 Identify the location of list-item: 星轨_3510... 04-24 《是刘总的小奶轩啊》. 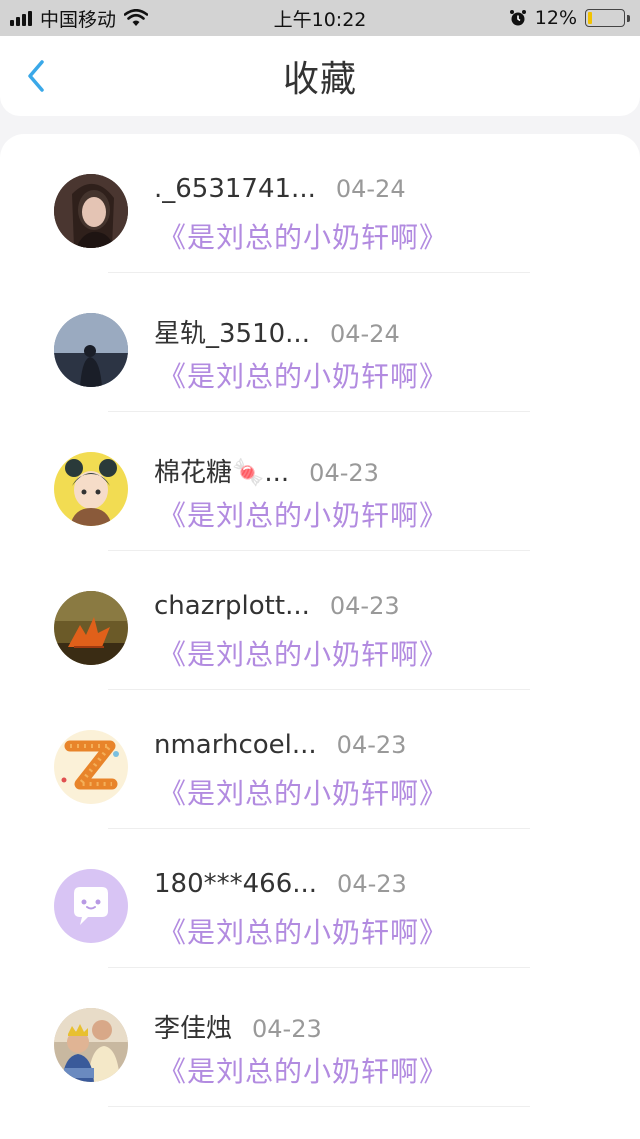
(320, 342).